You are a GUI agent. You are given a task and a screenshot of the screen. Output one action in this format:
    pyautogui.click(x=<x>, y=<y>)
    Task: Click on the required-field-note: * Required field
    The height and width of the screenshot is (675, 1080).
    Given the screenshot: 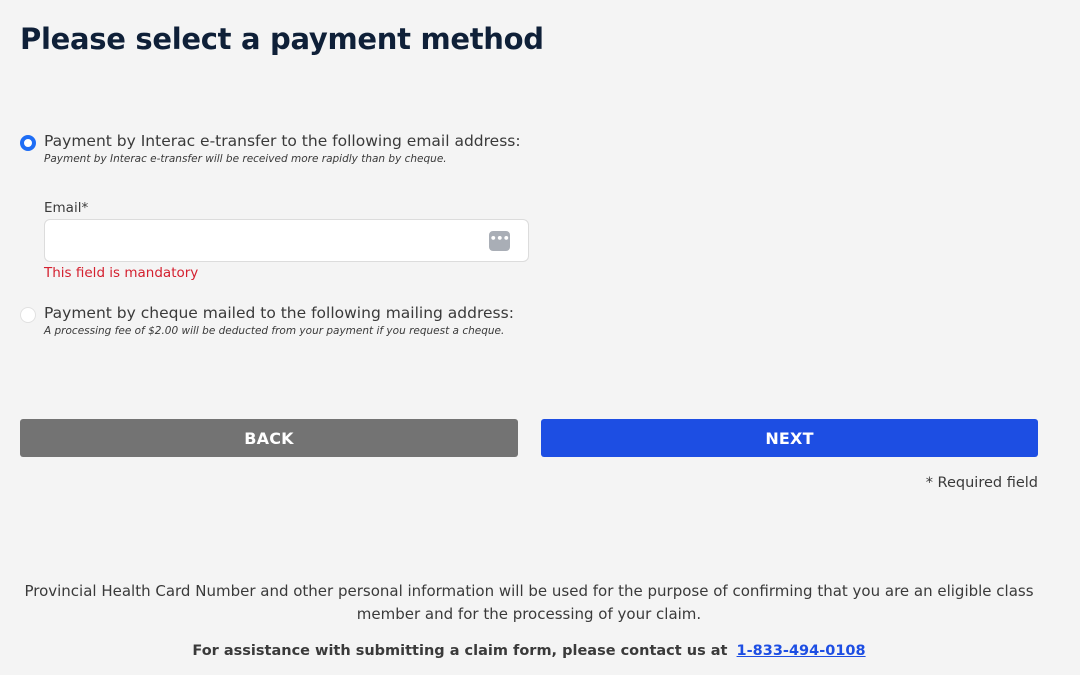 What is the action you would take?
    pyautogui.click(x=981, y=483)
    